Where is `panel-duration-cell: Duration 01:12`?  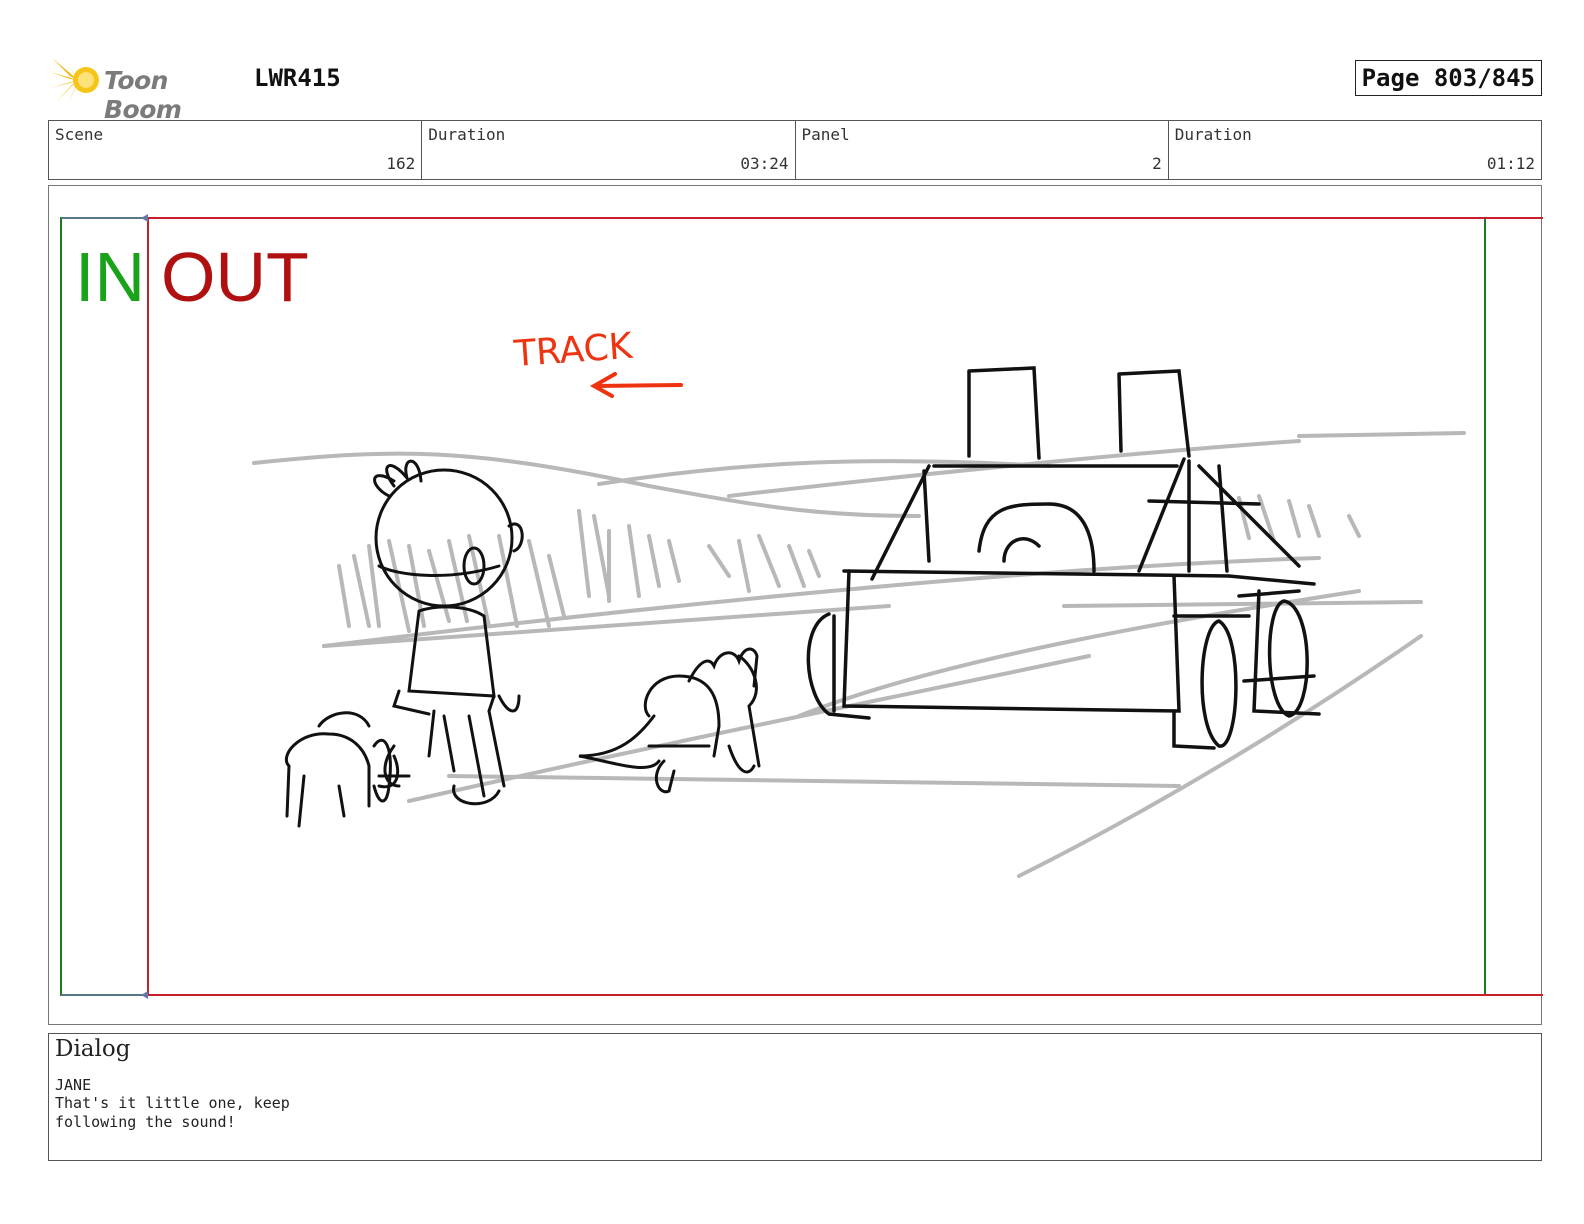
panel-duration-cell: Duration 01:12 is located at coordinates (1355, 150).